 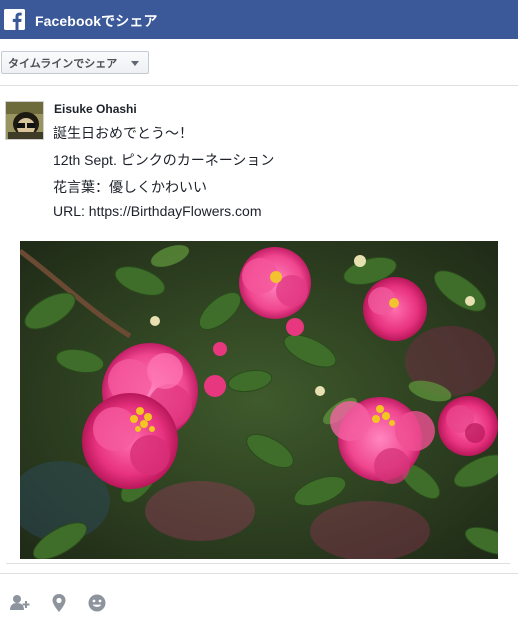 What do you see at coordinates (95, 109) in the screenshot?
I see `post-author: Eisuke Ohashi` at bounding box center [95, 109].